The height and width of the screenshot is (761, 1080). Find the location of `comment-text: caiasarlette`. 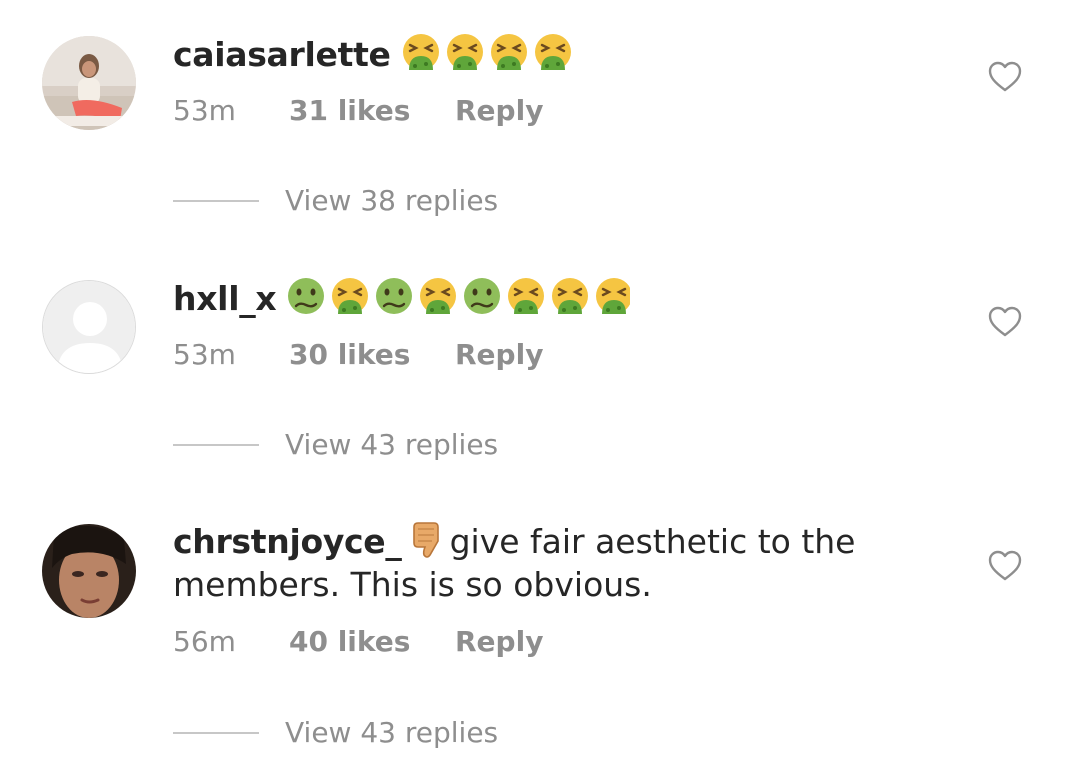

comment-text: caiasarlette is located at coordinates (373, 54).